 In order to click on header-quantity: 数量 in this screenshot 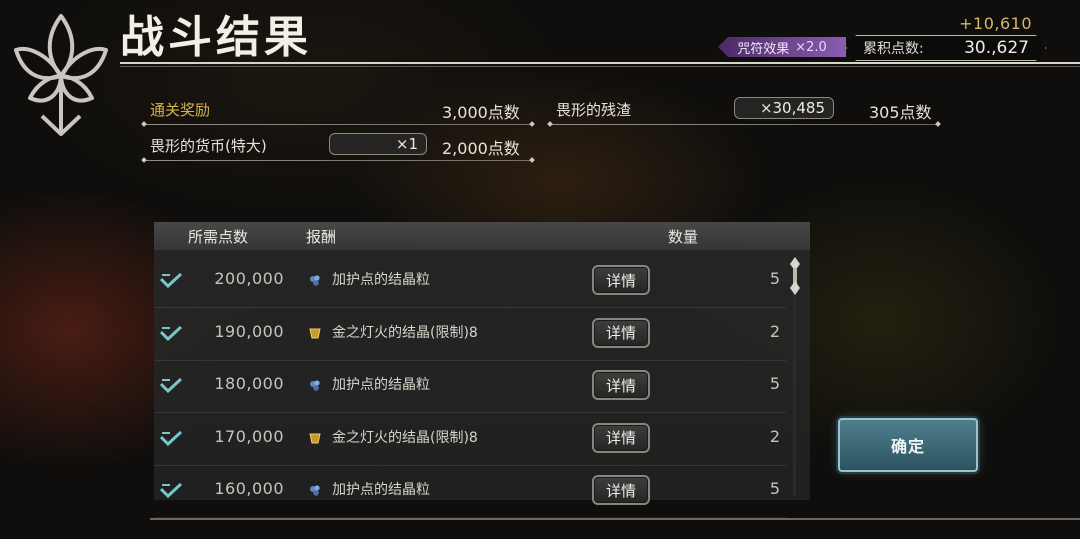, I will do `click(683, 237)`.